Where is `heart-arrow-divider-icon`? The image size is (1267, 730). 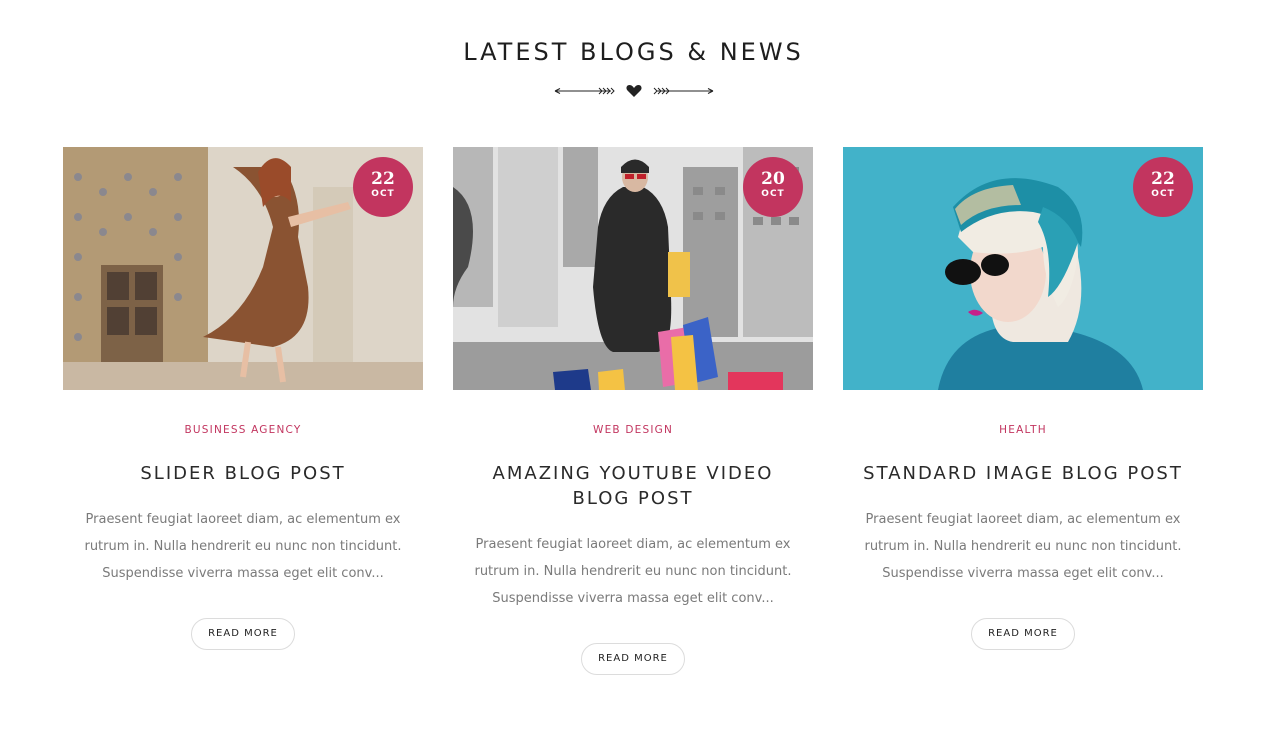
heart-arrow-divider-icon is located at coordinates (634, 91).